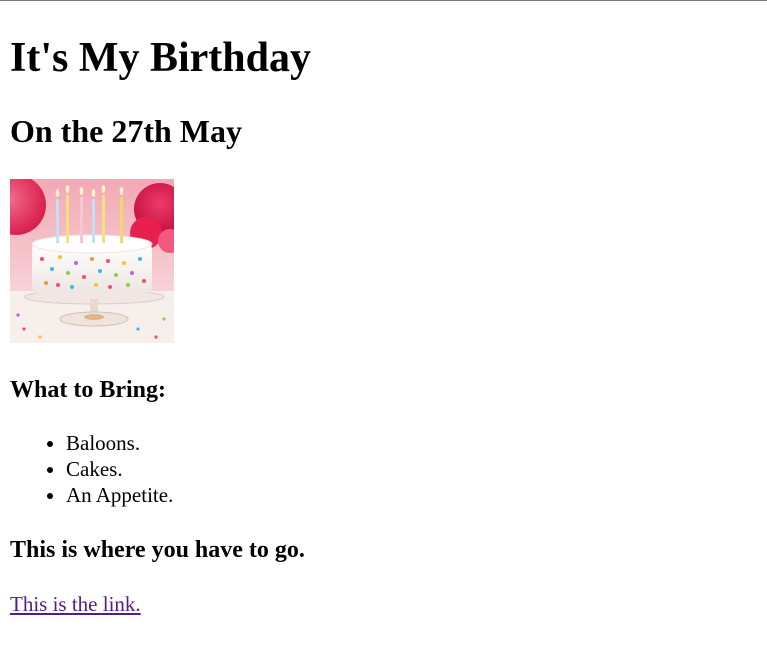 This screenshot has width=767, height=657. What do you see at coordinates (383, 0) in the screenshot?
I see `top-border` at bounding box center [383, 0].